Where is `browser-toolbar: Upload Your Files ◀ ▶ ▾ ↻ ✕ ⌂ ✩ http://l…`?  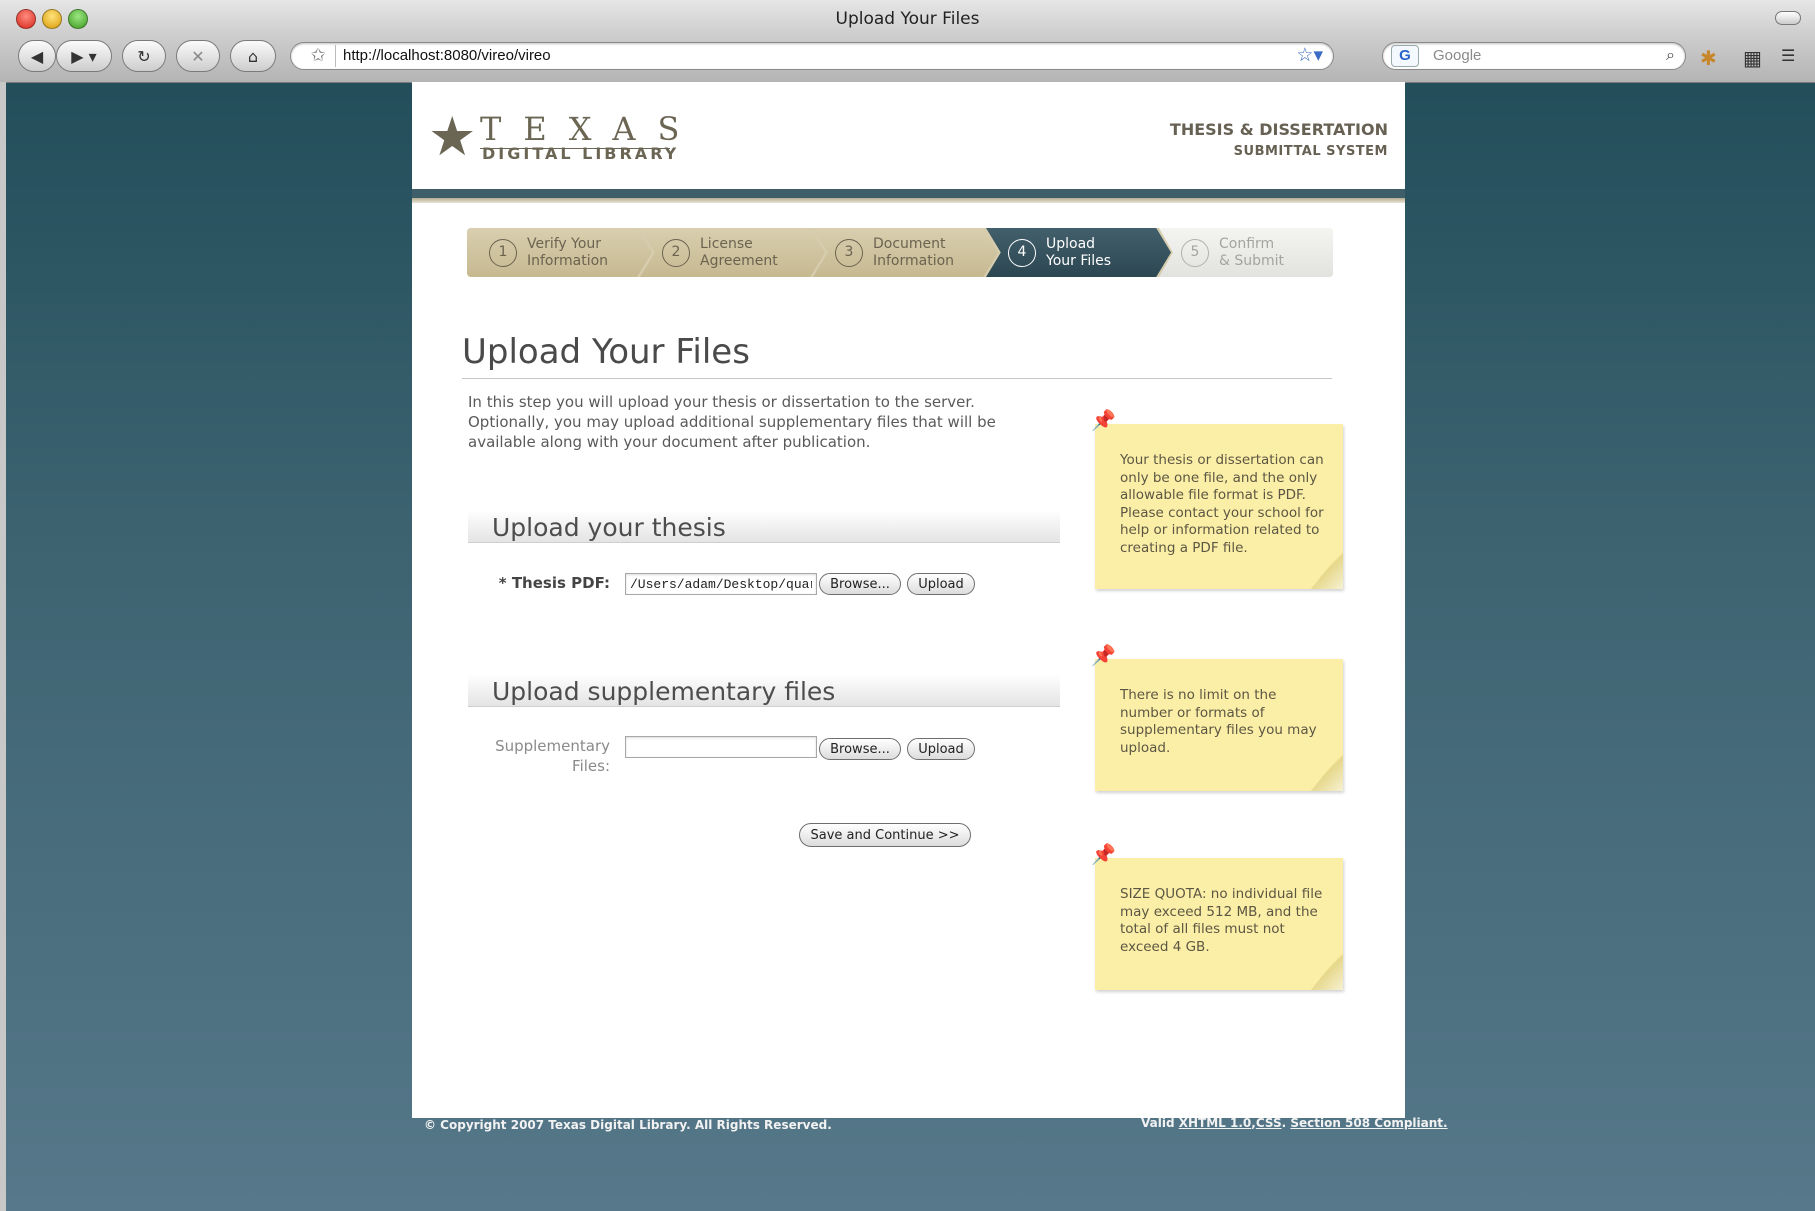 browser-toolbar: Upload Your Files ◀ ▶ ▾ ↻ ✕ ⌂ ✩ http://l… is located at coordinates (907, 41).